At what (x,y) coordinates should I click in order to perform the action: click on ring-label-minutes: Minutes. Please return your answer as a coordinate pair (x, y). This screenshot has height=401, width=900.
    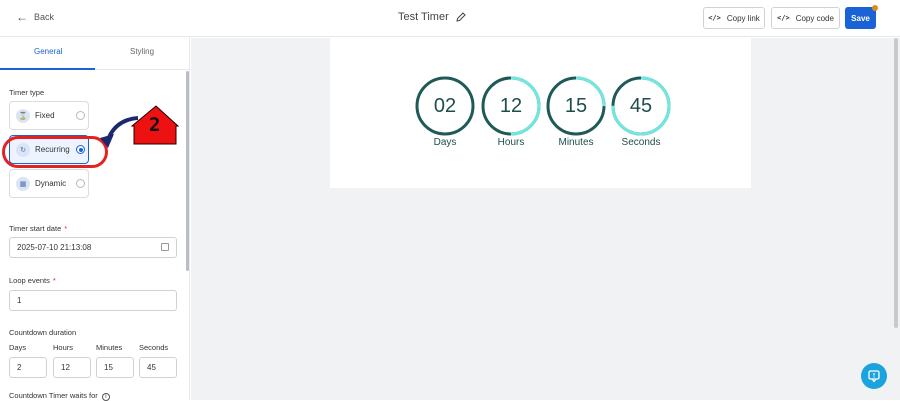
    Looking at the image, I should click on (576, 142).